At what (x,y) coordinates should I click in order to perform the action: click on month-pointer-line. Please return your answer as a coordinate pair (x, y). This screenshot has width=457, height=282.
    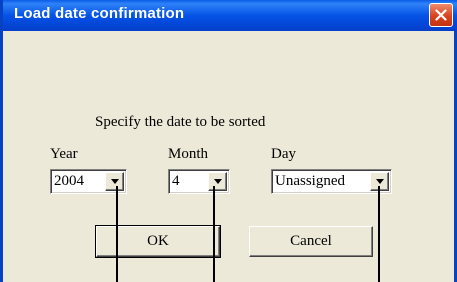
    Looking at the image, I should click on (214, 234).